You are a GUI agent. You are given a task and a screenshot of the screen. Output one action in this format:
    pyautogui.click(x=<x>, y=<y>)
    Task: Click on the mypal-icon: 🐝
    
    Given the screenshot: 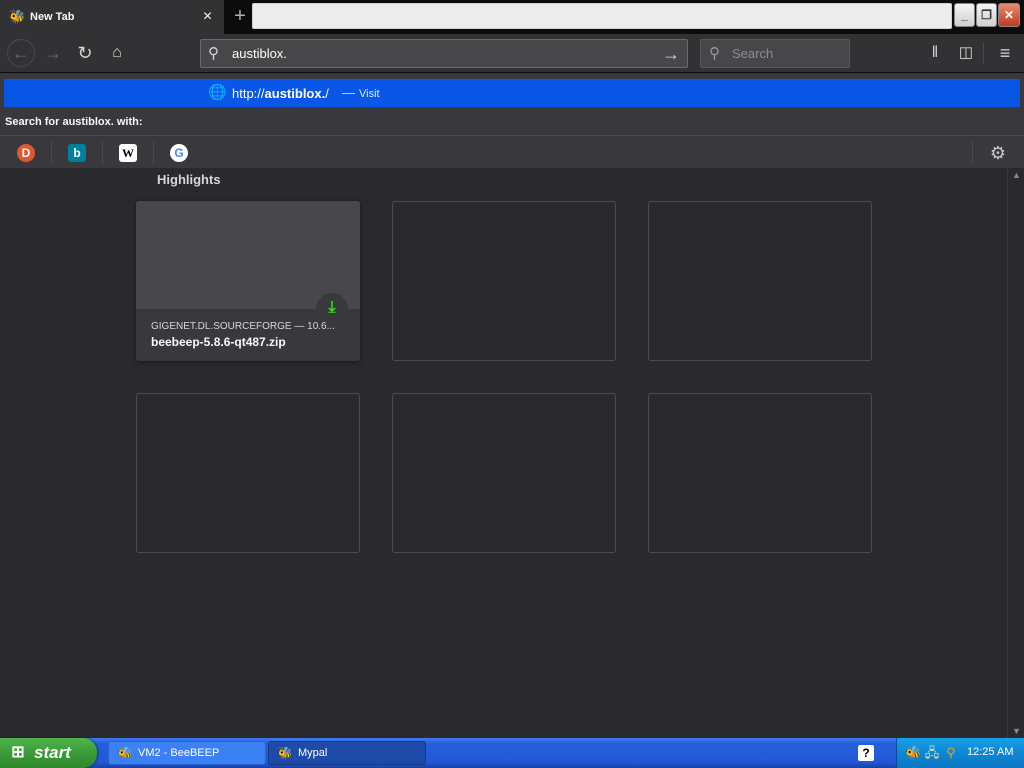 What is the action you would take?
    pyautogui.click(x=285, y=753)
    